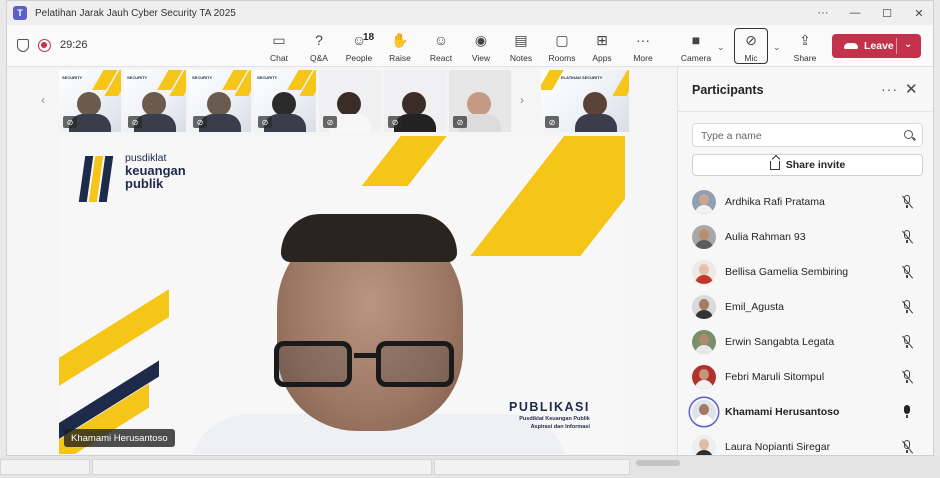  Describe the element at coordinates (602, 58) in the screenshot. I see `apps-label: Apps` at that location.